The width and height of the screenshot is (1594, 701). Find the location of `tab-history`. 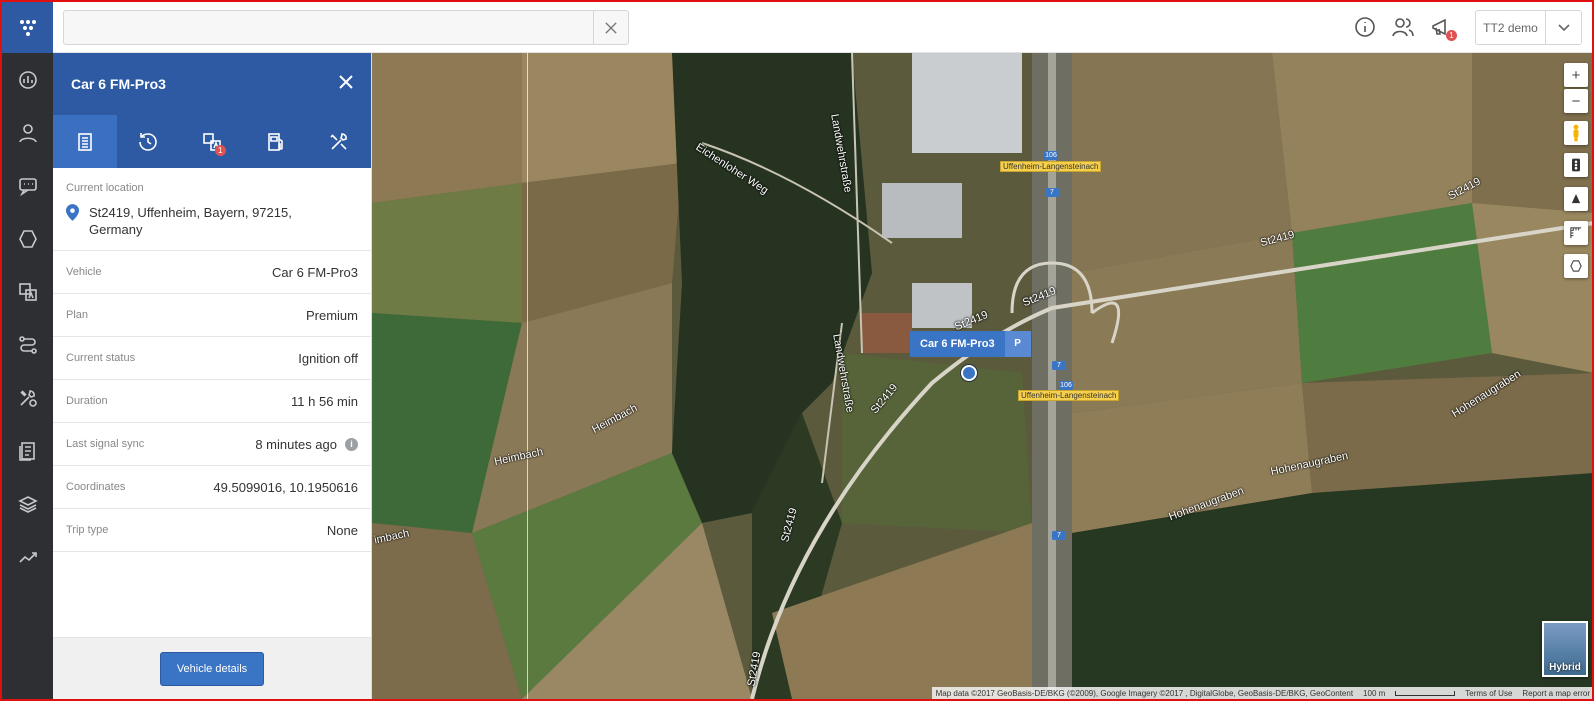

tab-history is located at coordinates (149, 141).